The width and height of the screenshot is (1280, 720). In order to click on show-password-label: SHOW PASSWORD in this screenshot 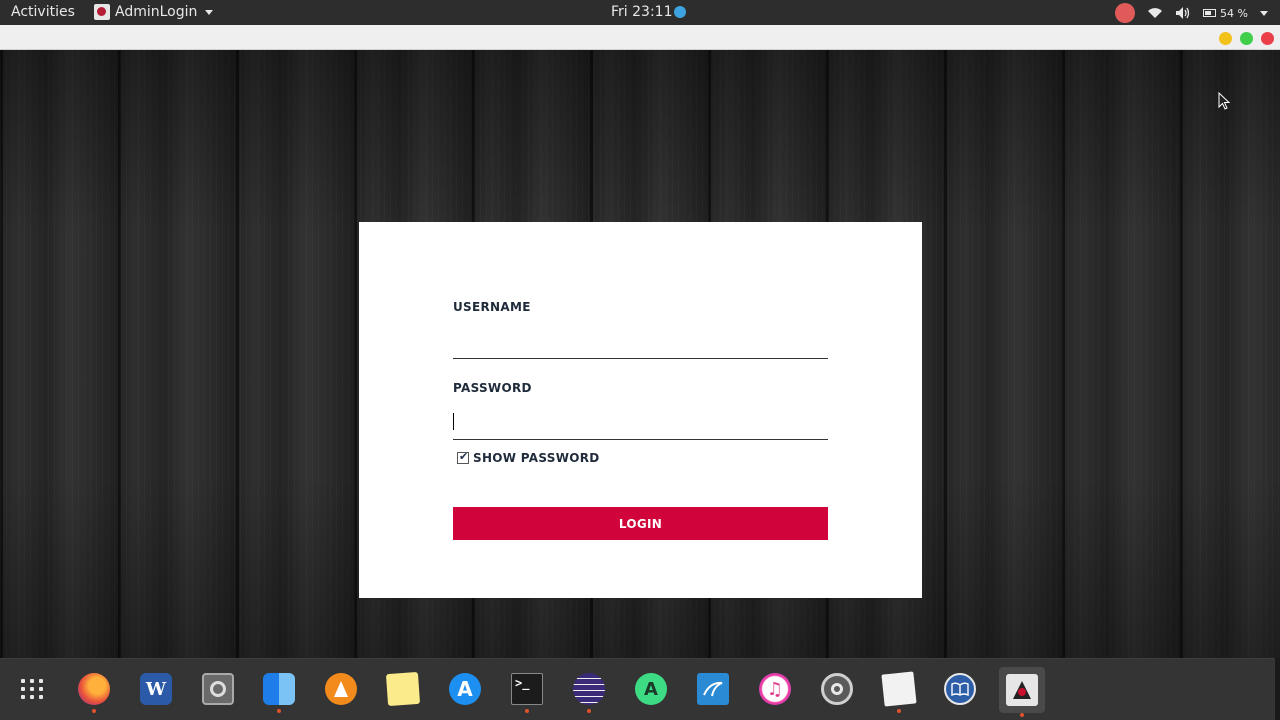, I will do `click(536, 458)`.